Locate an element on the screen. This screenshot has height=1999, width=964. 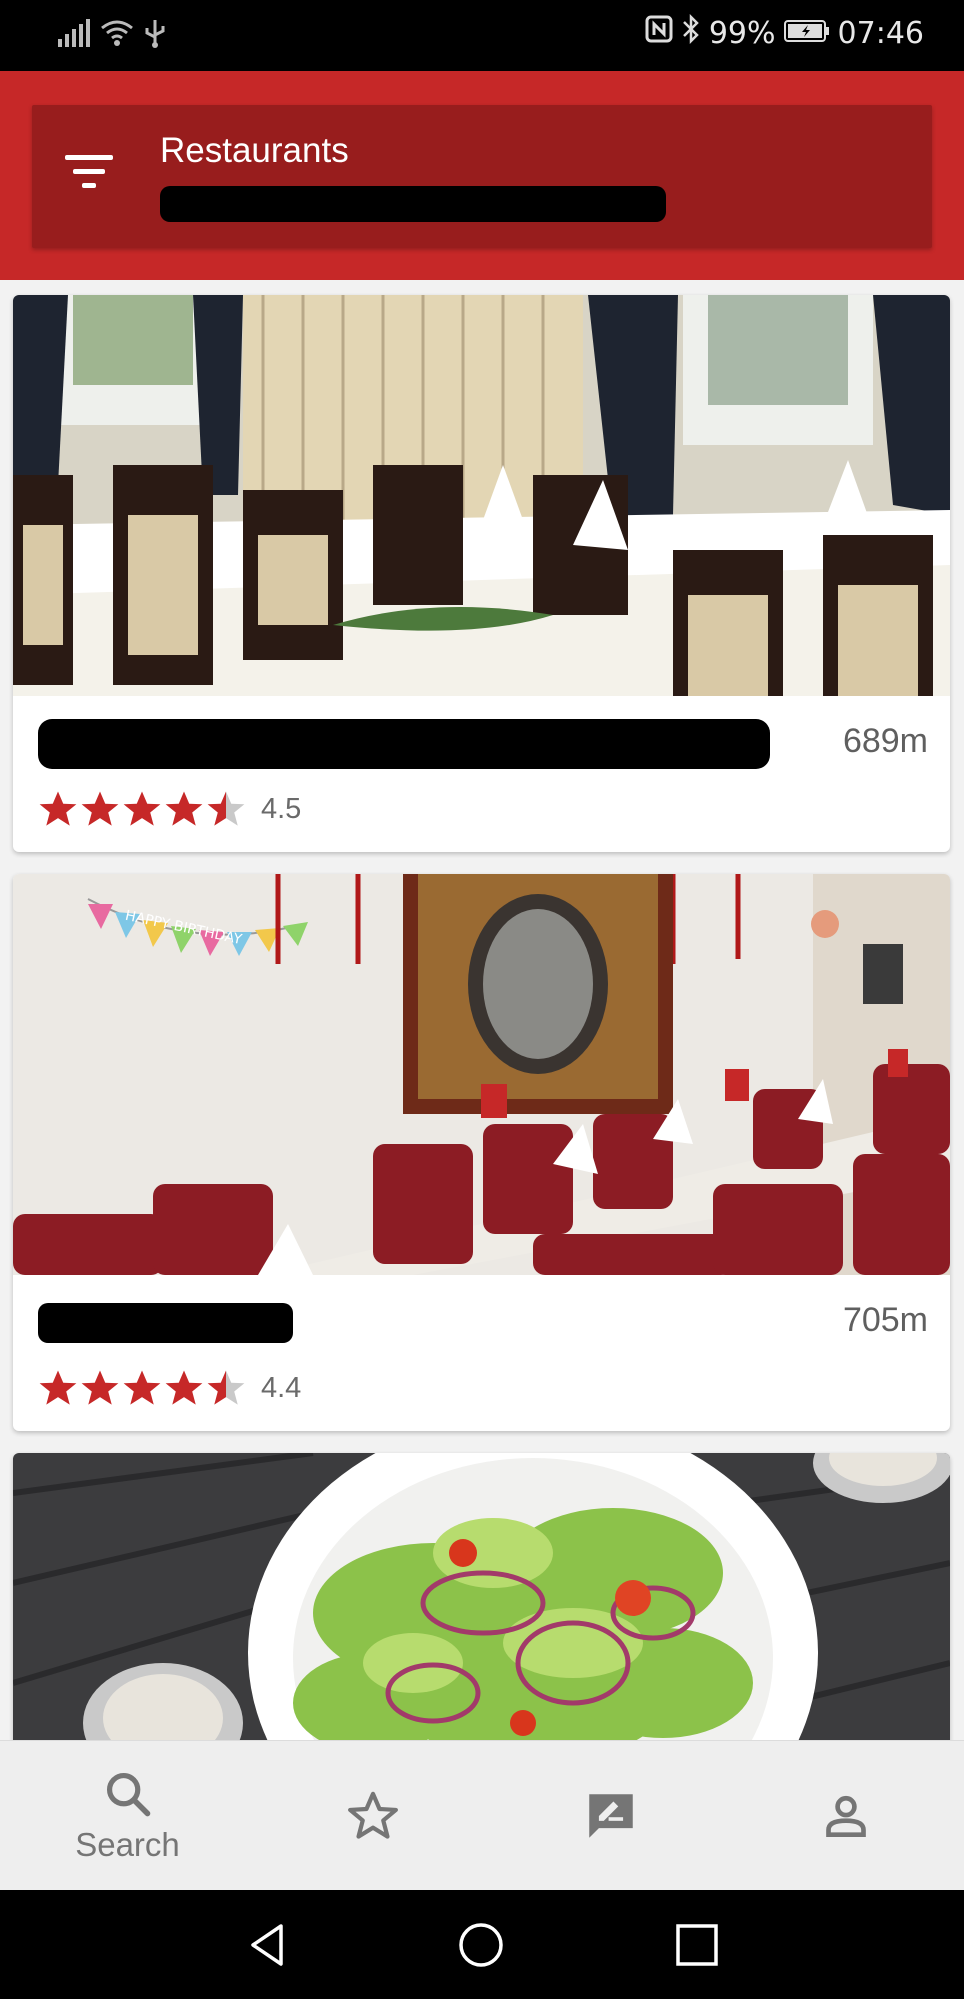
bottom-navigation: Search is located at coordinates (482, 1815).